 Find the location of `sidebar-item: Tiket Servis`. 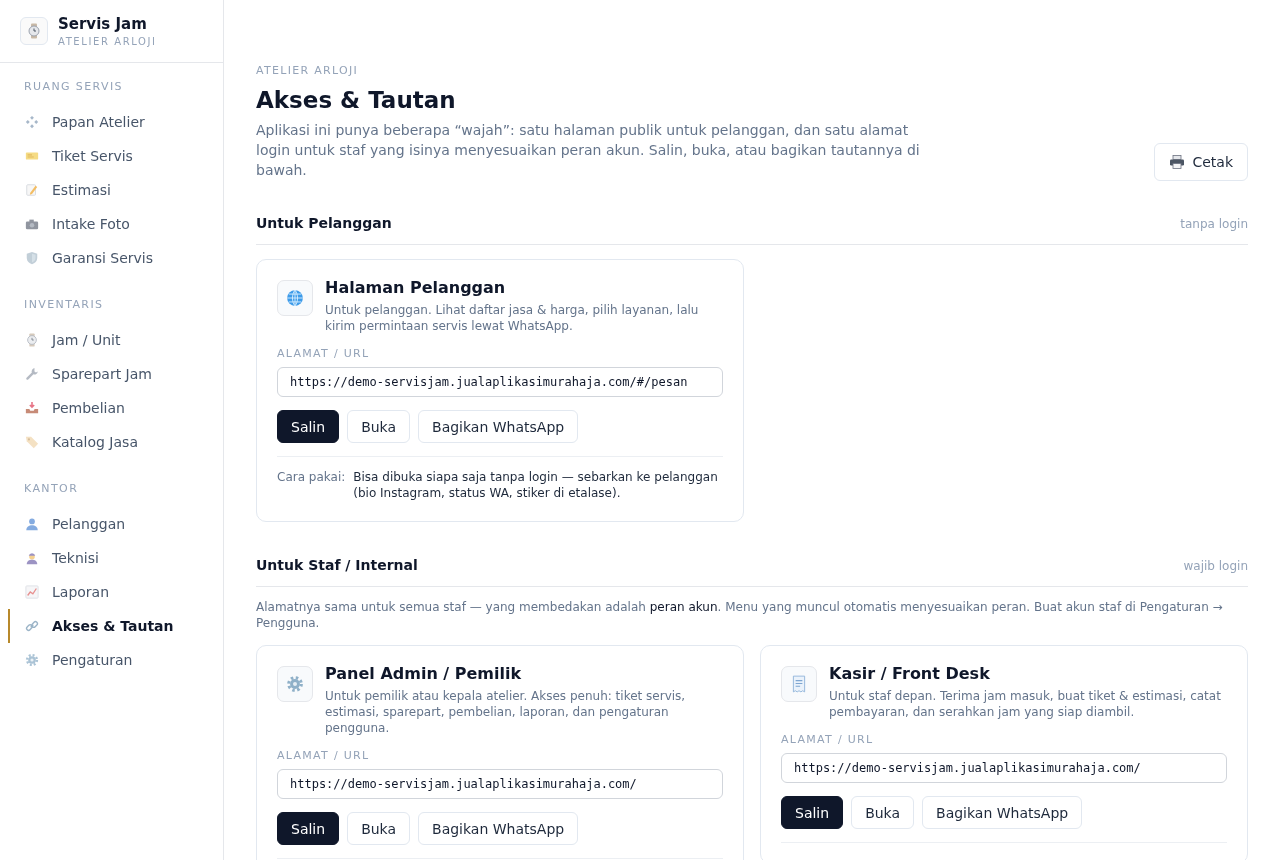

sidebar-item: Tiket Servis is located at coordinates (111, 156).